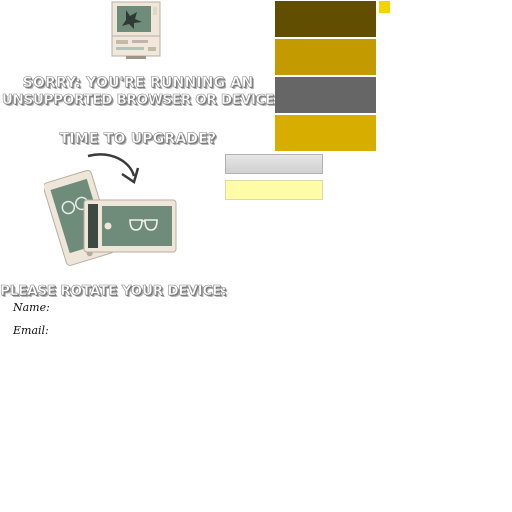  What do you see at coordinates (384, 7) in the screenshot?
I see `mini-color-swatch` at bounding box center [384, 7].